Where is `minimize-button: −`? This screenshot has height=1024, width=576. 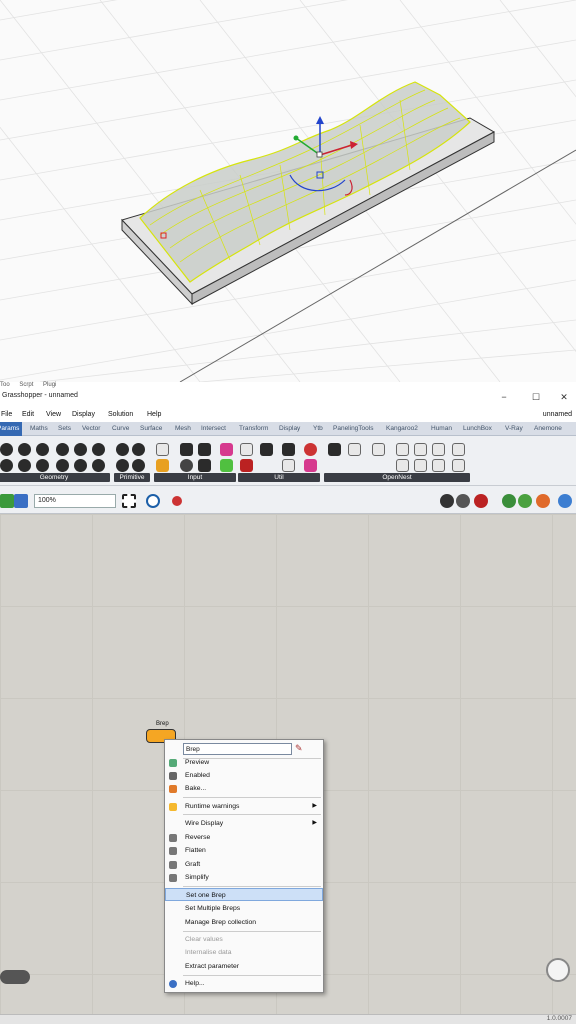 minimize-button: − is located at coordinates (504, 397).